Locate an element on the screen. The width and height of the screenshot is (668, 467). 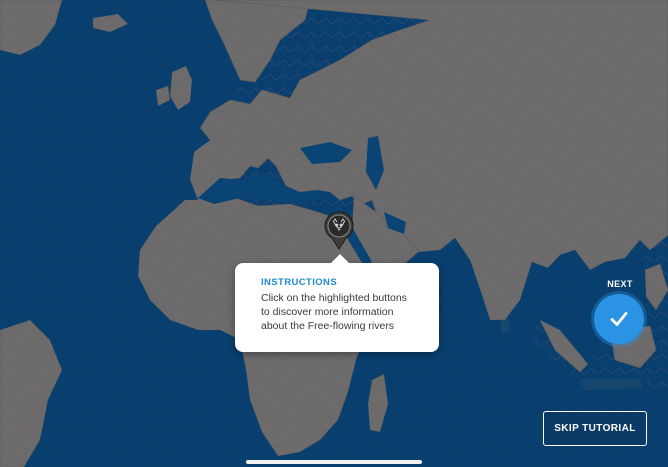
next-button is located at coordinates (619, 319).